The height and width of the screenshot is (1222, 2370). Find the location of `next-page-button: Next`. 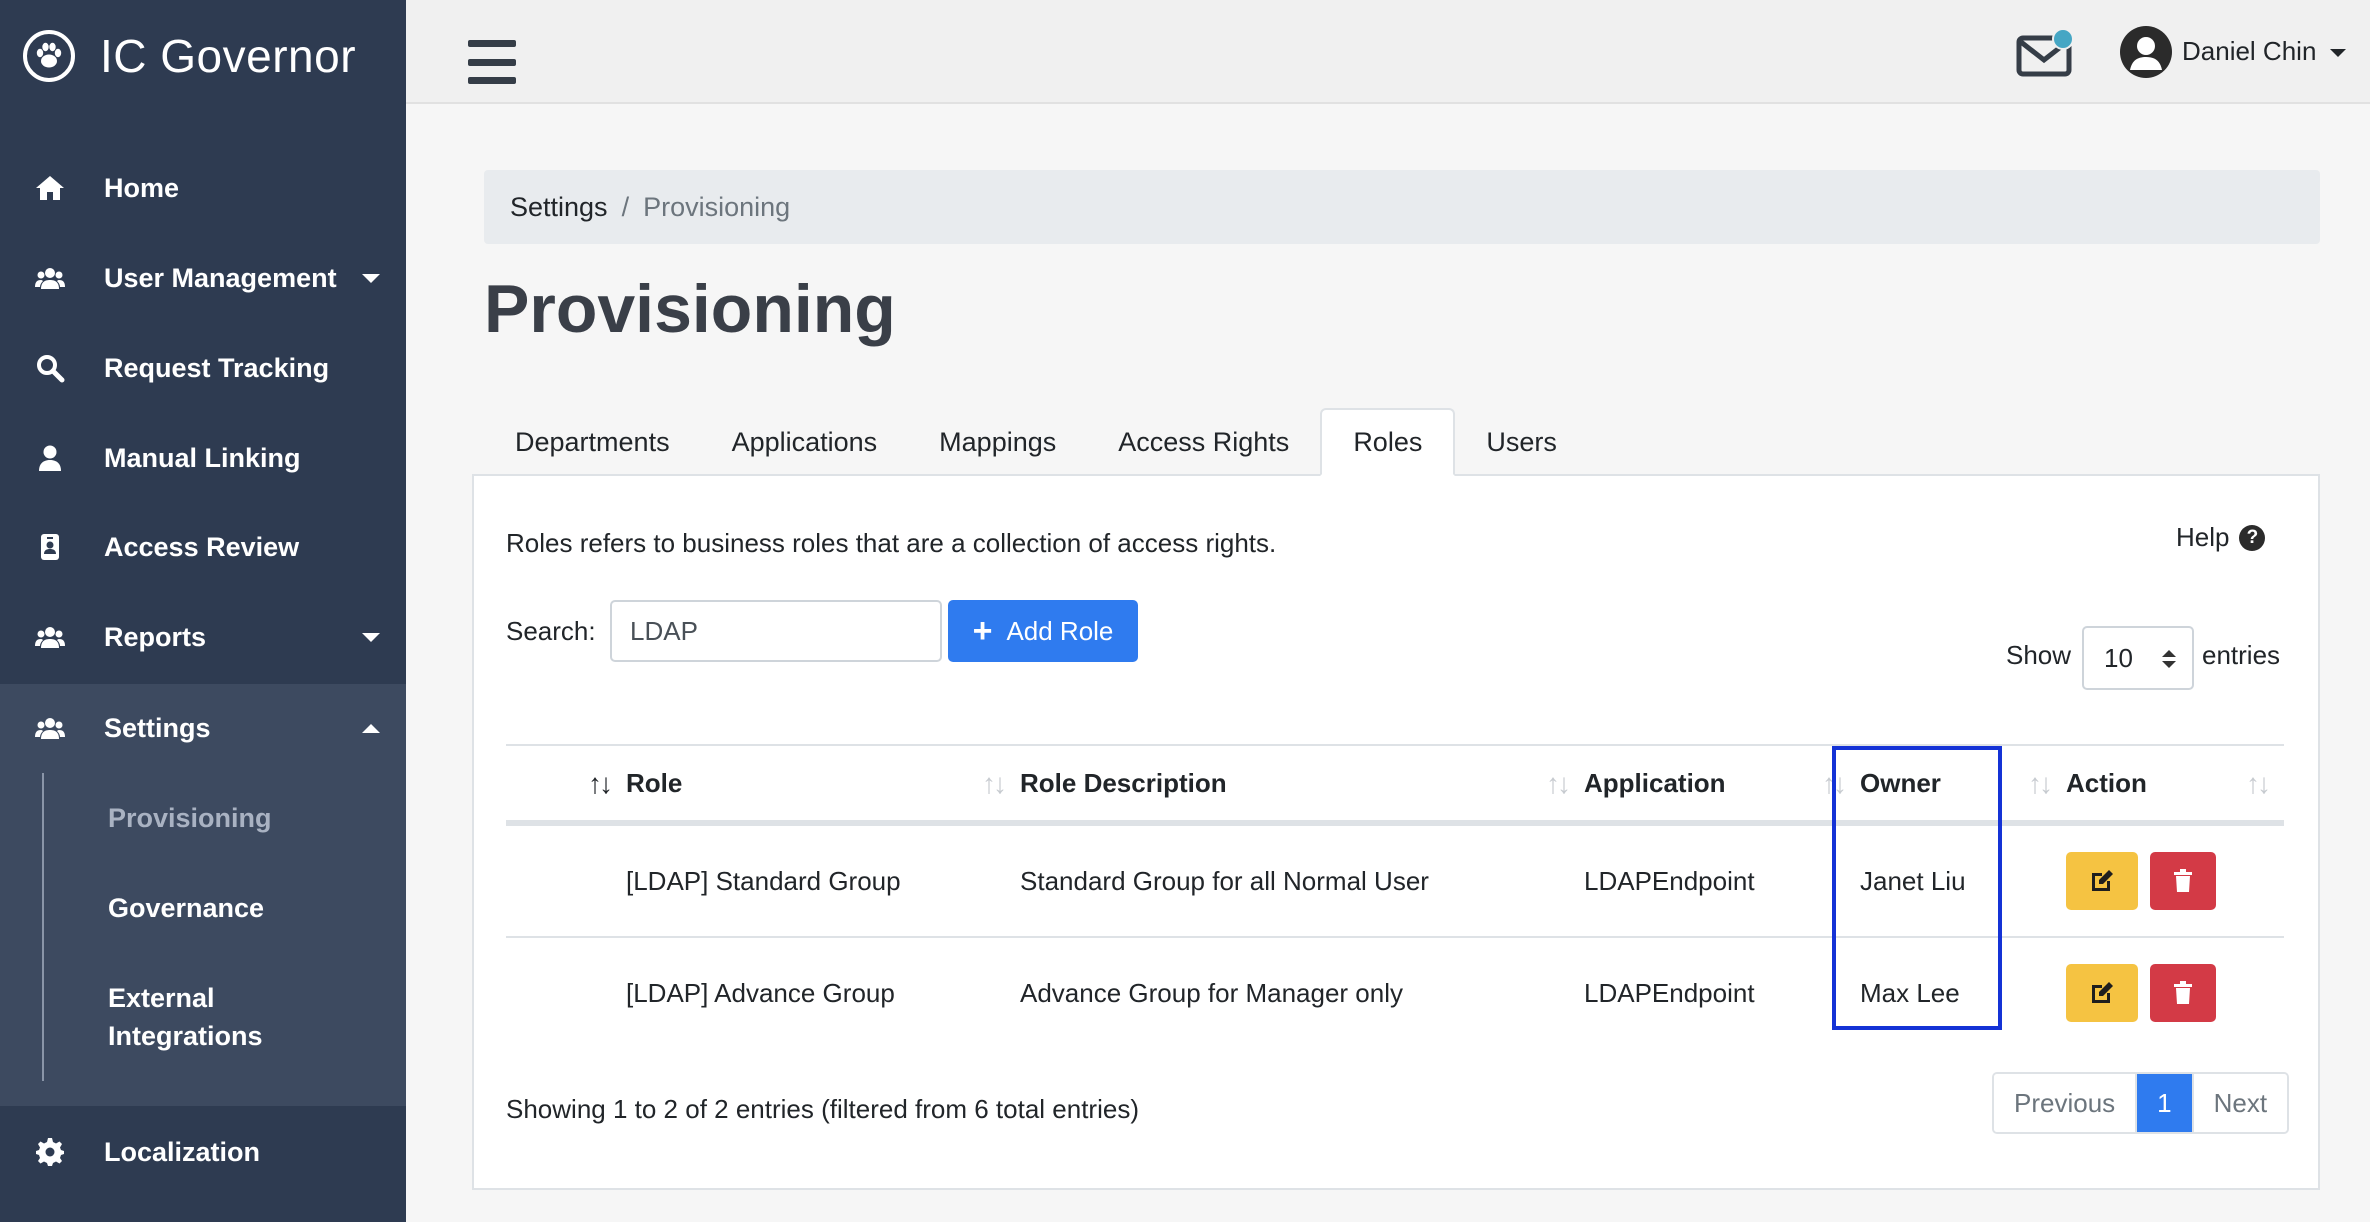

next-page-button: Next is located at coordinates (2239, 1103).